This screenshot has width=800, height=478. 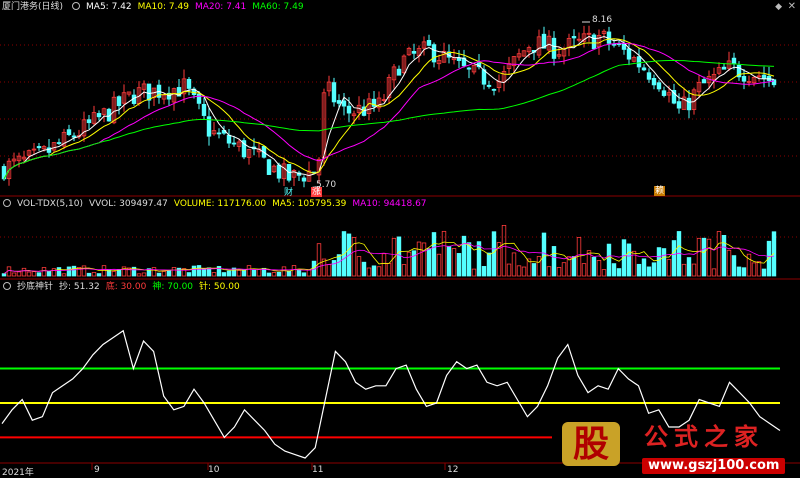 What do you see at coordinates (704, 437) in the screenshot?
I see `watermark-name: 公式之家` at bounding box center [704, 437].